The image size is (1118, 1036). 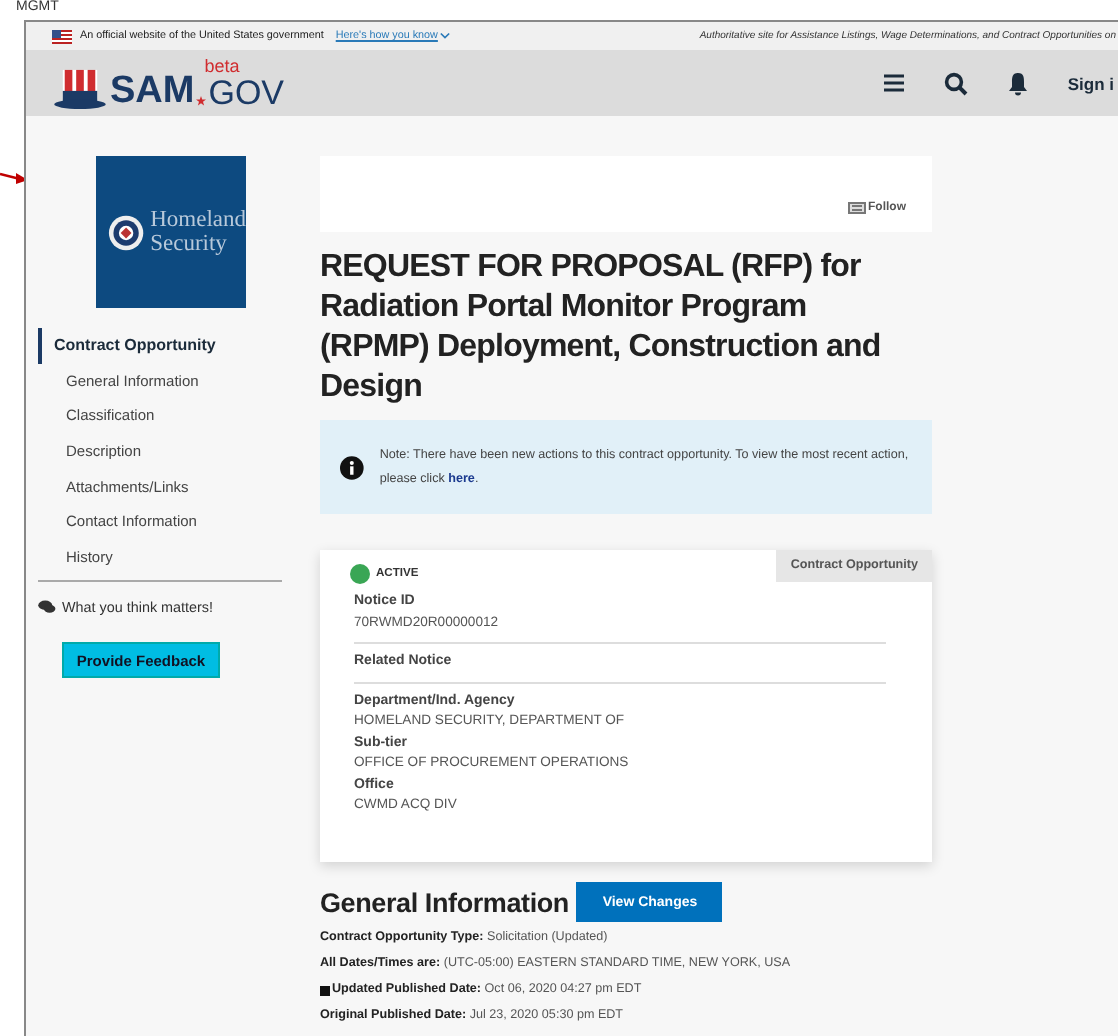 What do you see at coordinates (152, 90) in the screenshot?
I see `logo-wordmark: SAM` at bounding box center [152, 90].